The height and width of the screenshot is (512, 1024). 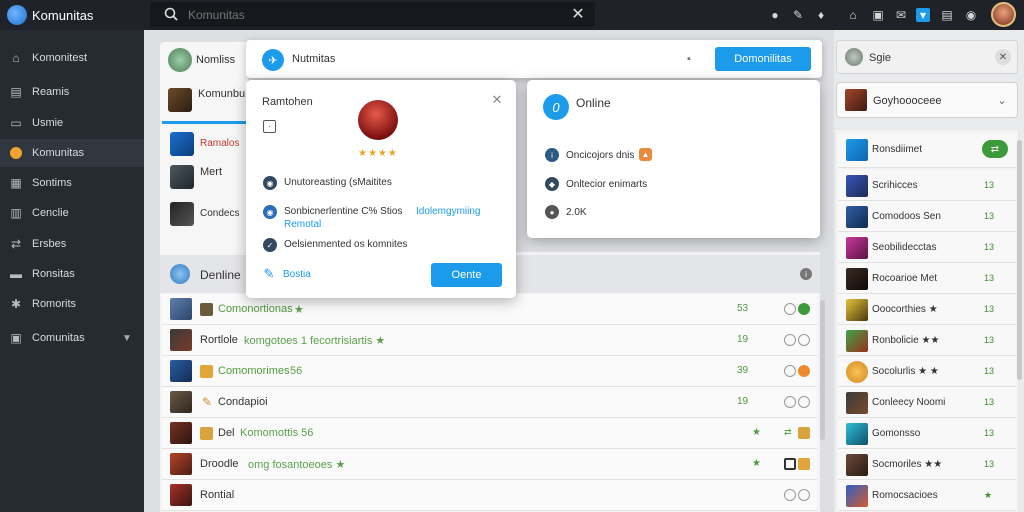 What do you see at coordinates (448, 211) in the screenshot?
I see `info-link: Idolemgymiing` at bounding box center [448, 211].